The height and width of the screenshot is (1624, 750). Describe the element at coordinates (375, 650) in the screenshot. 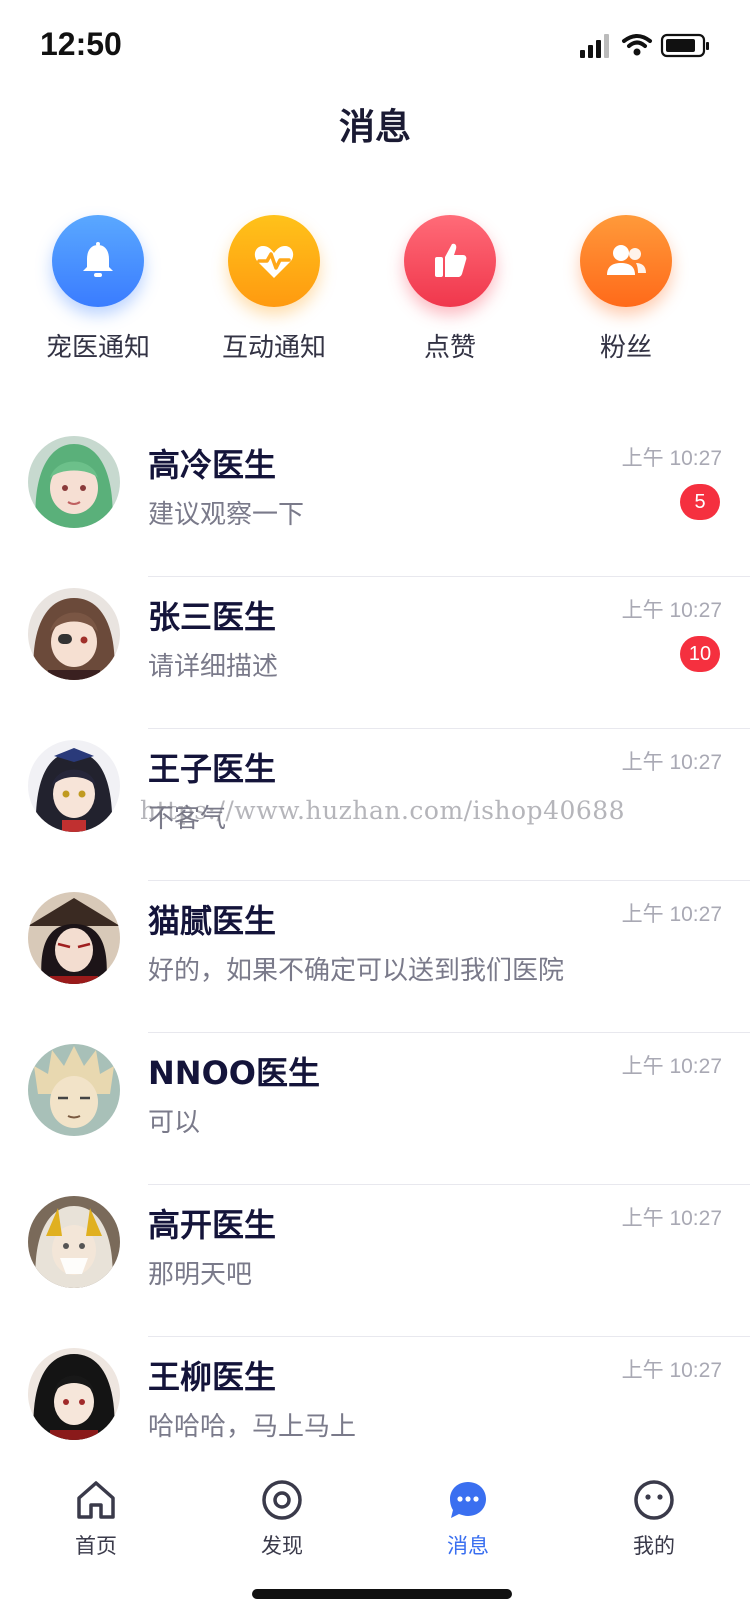

I see `list-item: 张三医生 请详细描述 上午 10:27 10` at that location.